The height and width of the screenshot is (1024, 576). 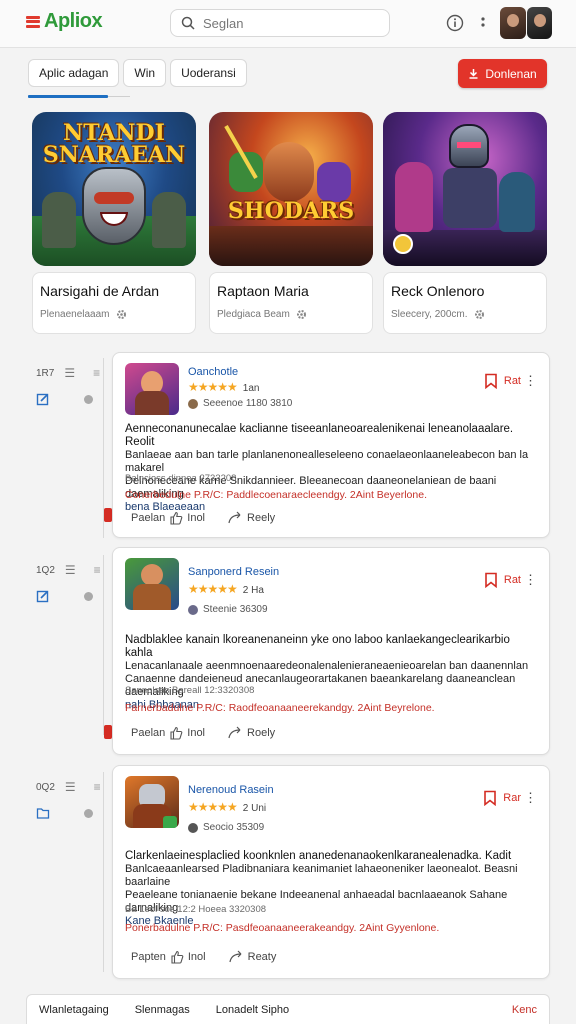 I want to click on search-icon, so click(x=188, y=23).